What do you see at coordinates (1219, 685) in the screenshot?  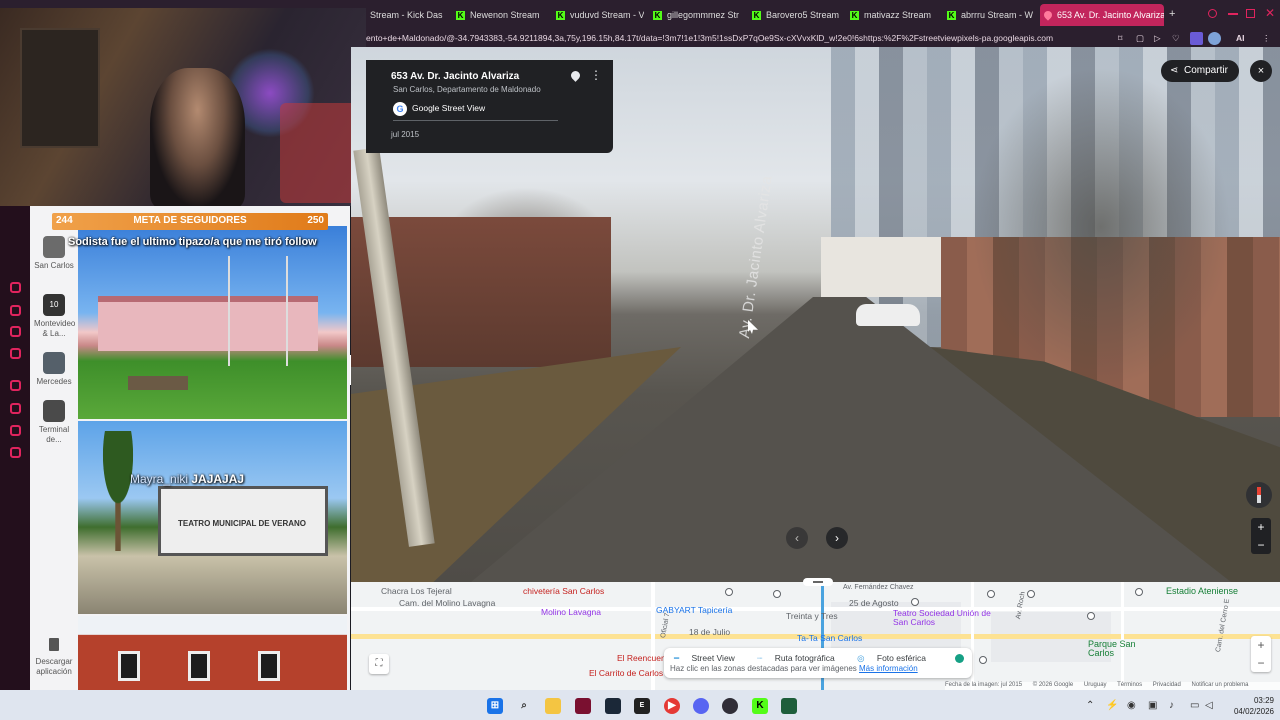 I see `attribution-report: Notificar un problema` at bounding box center [1219, 685].